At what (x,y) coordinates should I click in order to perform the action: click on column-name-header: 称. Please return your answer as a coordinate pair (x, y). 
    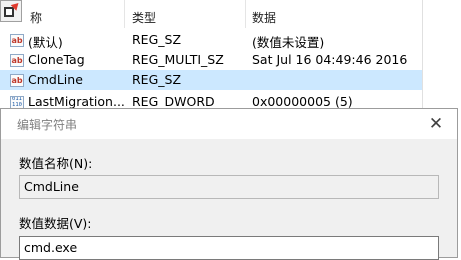
    Looking at the image, I should click on (36, 17).